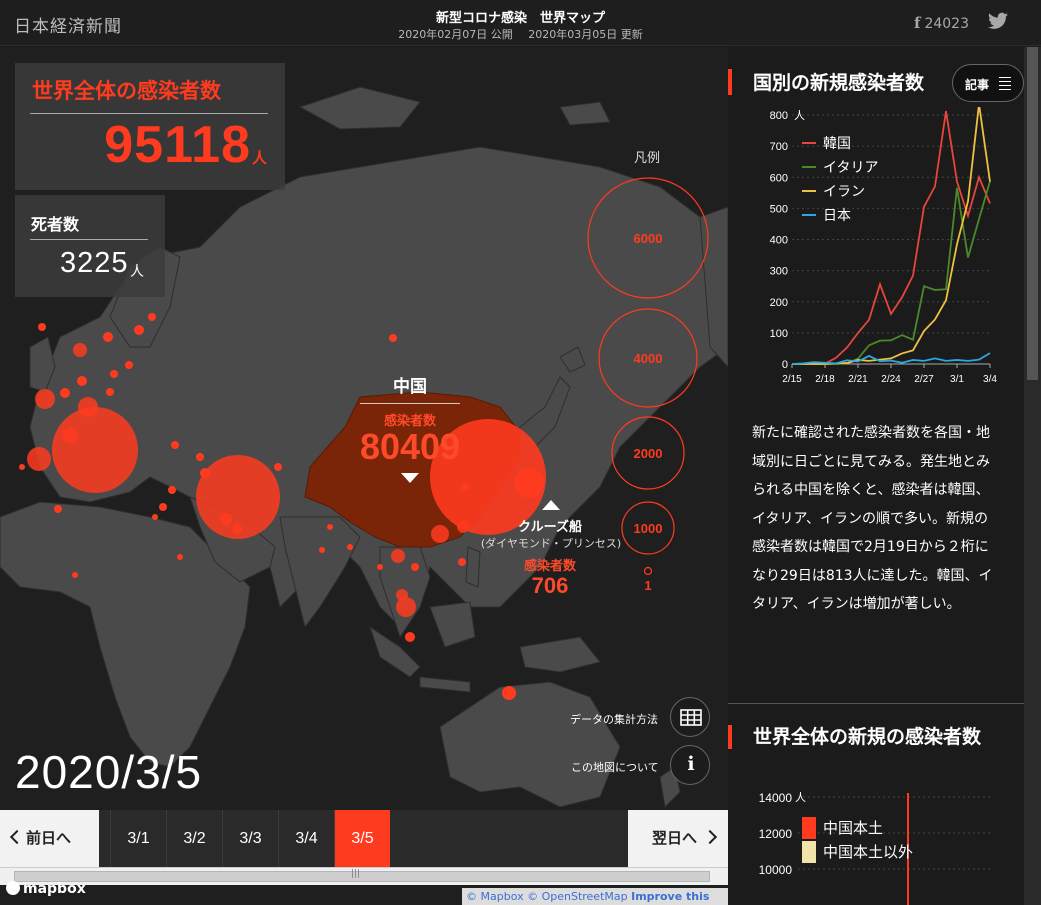  Describe the element at coordinates (690, 765) in the screenshot. I see `about-map-button: i` at that location.